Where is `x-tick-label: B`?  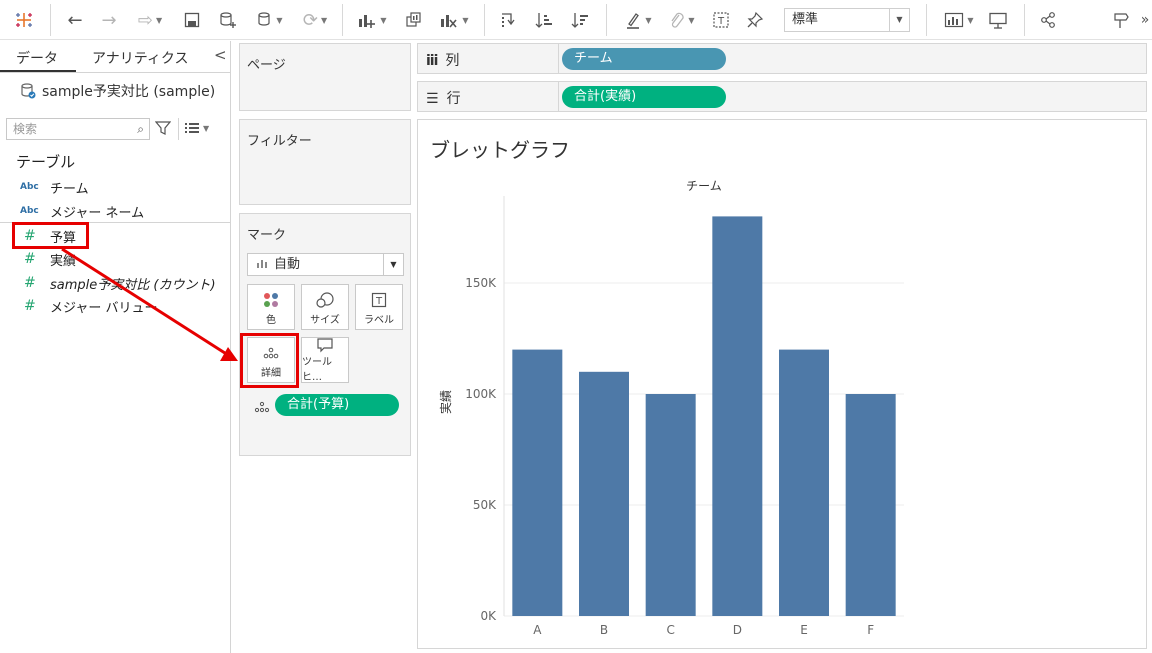
x-tick-label: B is located at coordinates (604, 630).